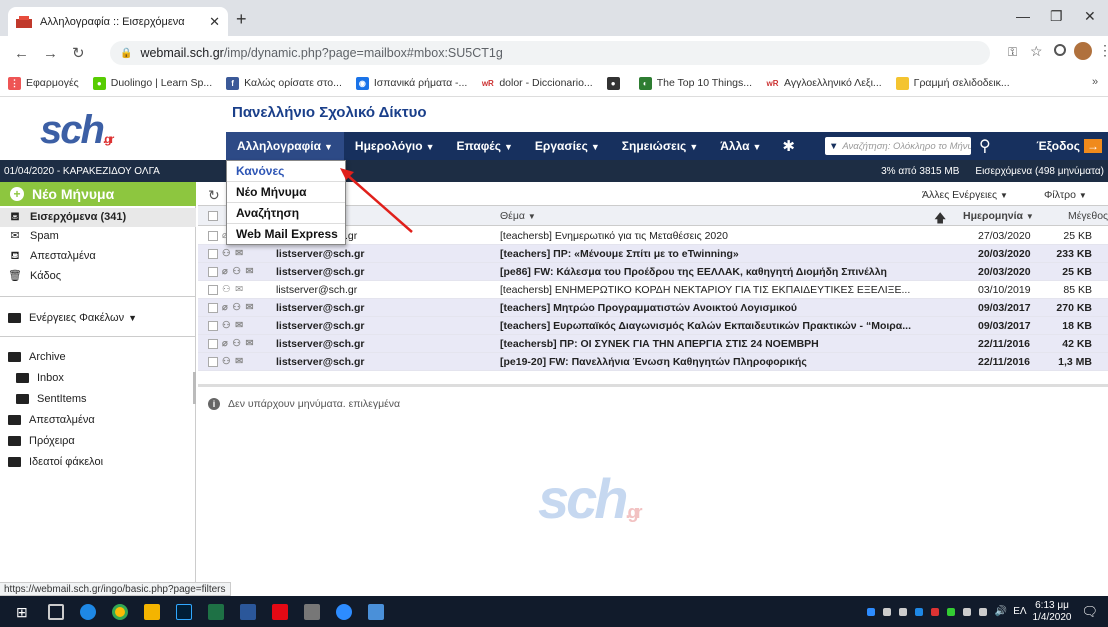 Image resolution: width=1108 pixels, height=627 pixels. Describe the element at coordinates (567, 146) in the screenshot. I see `menu-tasks: Εργασίες ▼` at that location.